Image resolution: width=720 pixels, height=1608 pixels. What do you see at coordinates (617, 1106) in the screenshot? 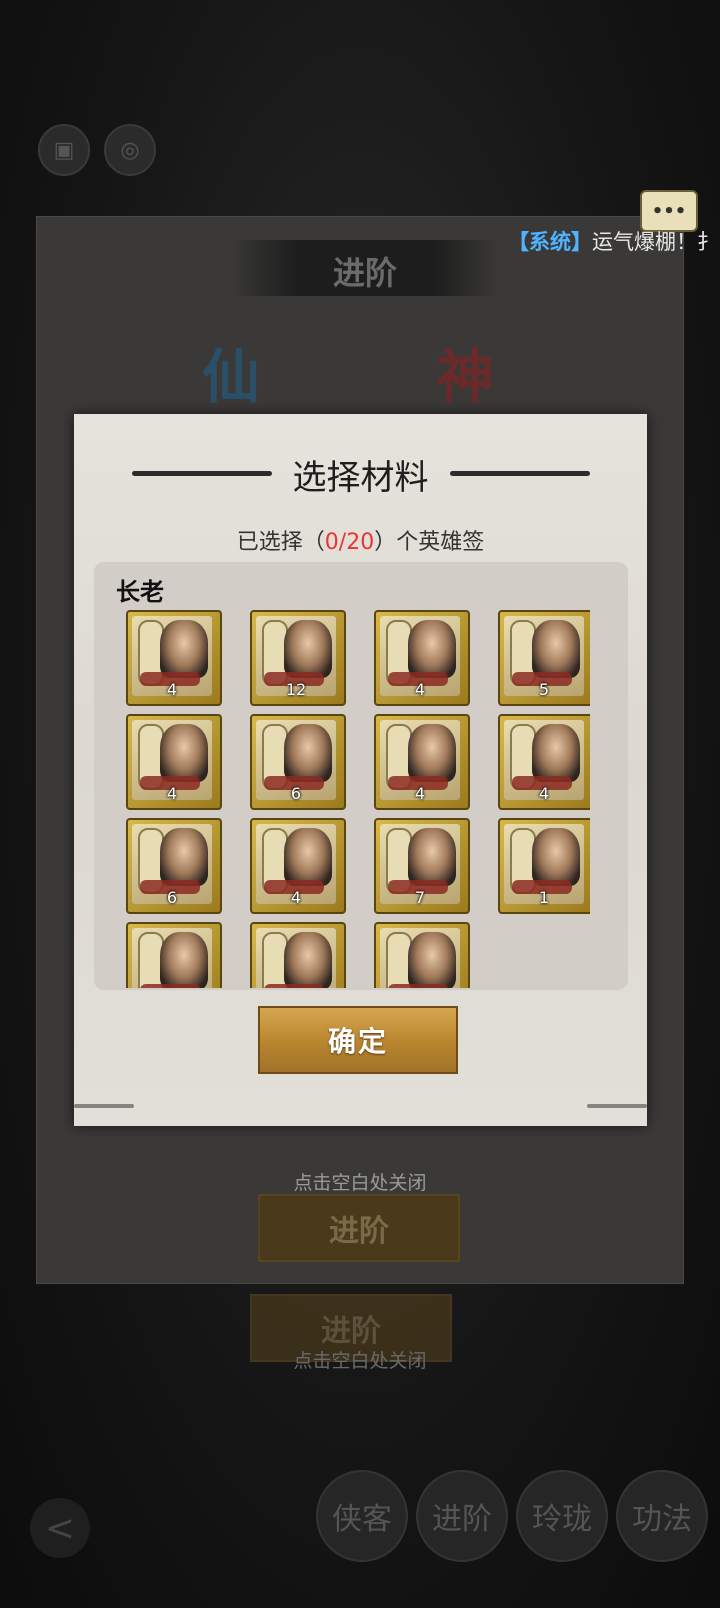
I see `brush-stroke-right` at bounding box center [617, 1106].